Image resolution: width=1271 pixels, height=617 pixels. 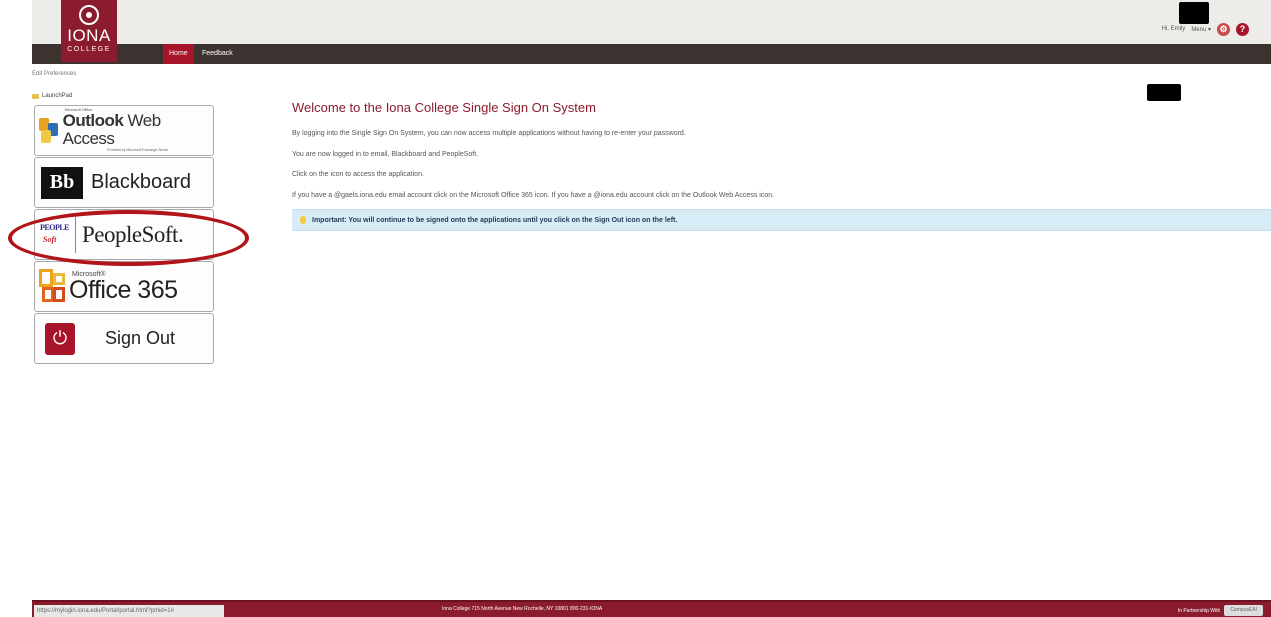 I want to click on blackboard-label: Blackboard, so click(x=141, y=182).